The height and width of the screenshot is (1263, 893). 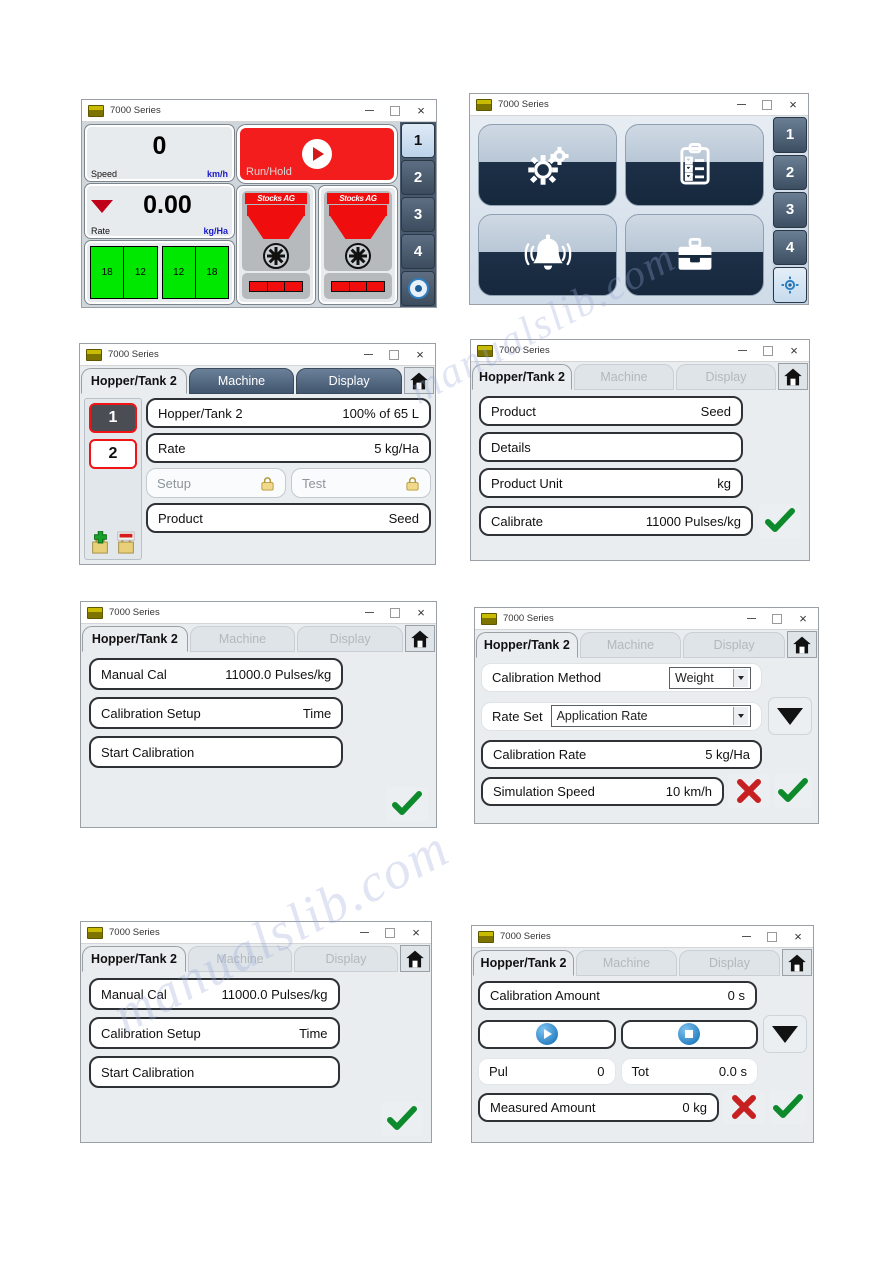 What do you see at coordinates (358, 245) in the screenshot?
I see `hopper-graphic-2: Stocks AG` at bounding box center [358, 245].